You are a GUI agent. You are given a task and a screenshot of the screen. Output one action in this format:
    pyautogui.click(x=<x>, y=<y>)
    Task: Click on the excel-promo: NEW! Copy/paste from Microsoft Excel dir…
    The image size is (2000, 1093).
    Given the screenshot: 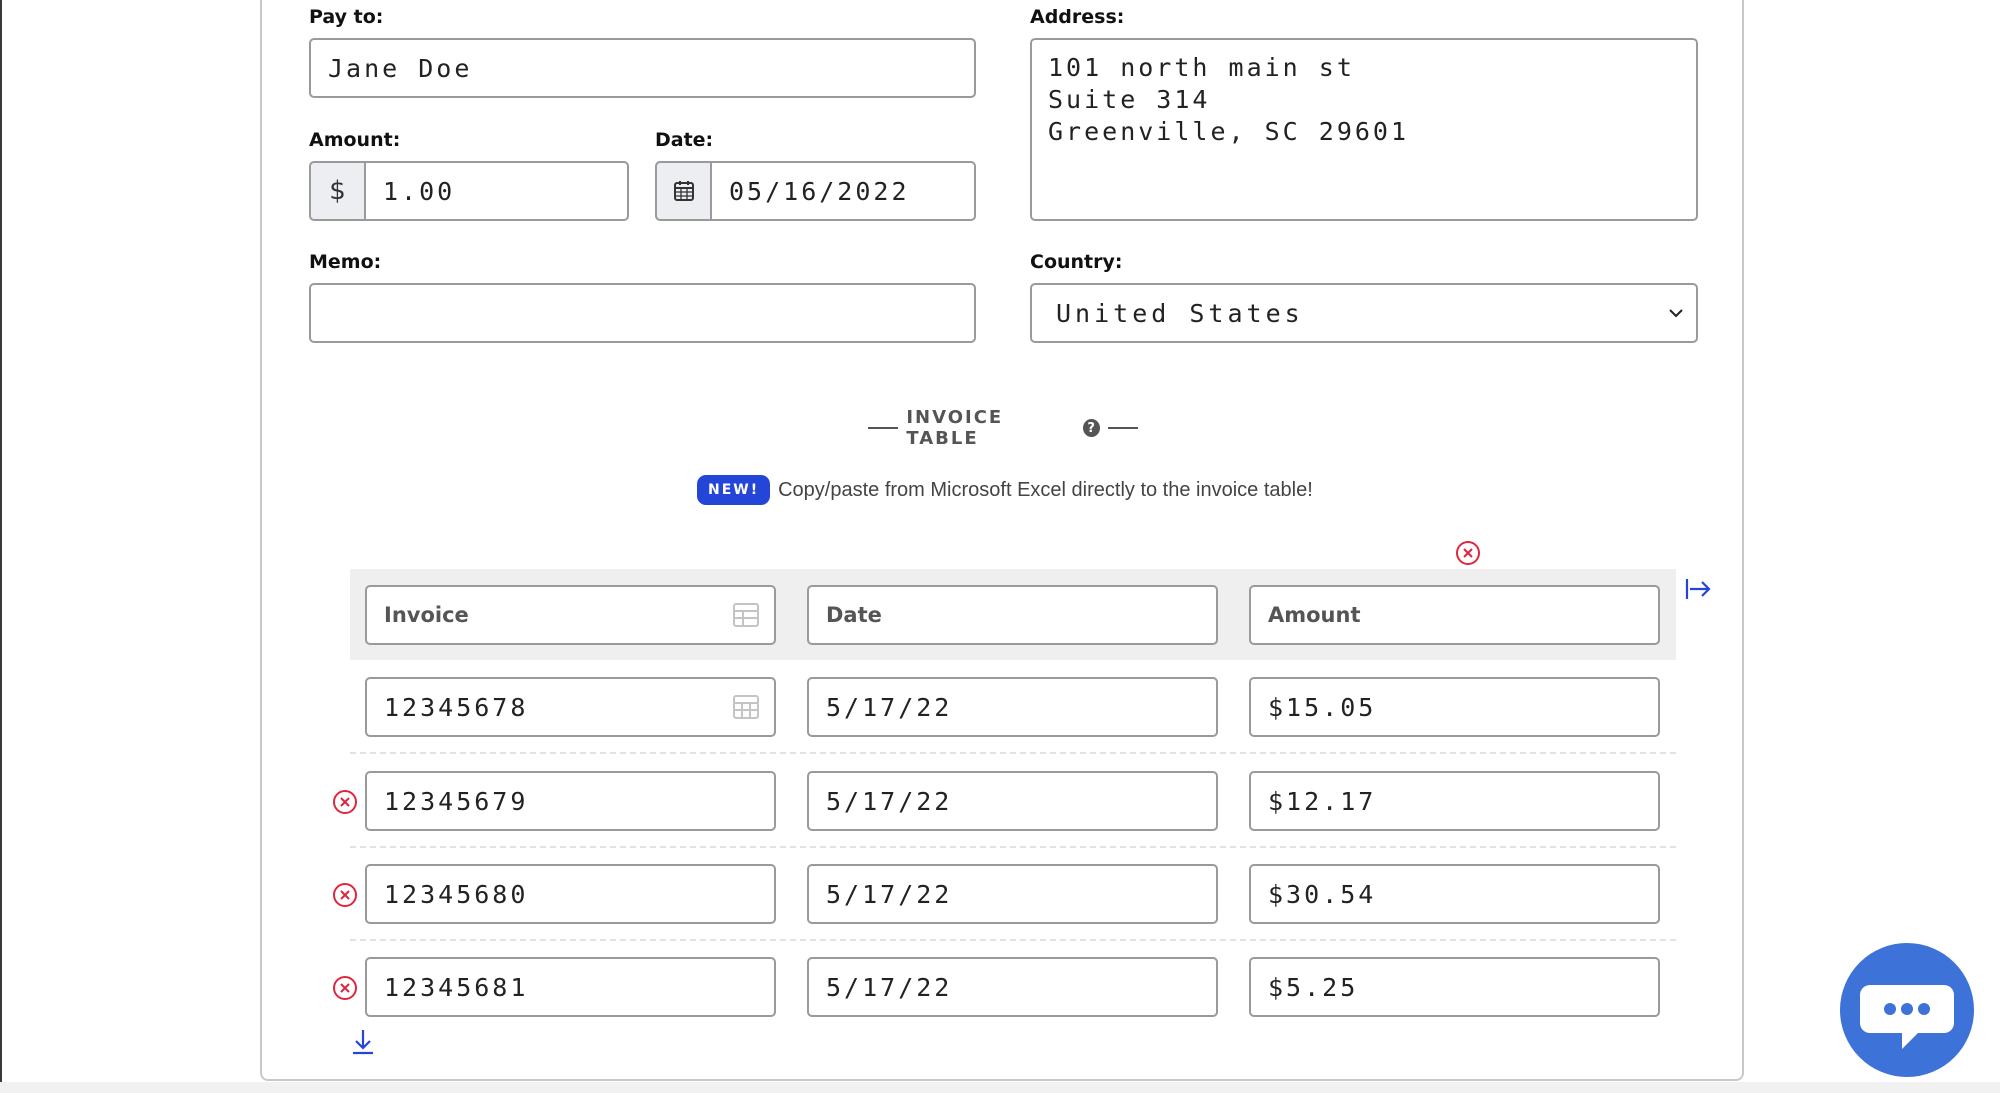 What is the action you would take?
    pyautogui.click(x=1005, y=490)
    